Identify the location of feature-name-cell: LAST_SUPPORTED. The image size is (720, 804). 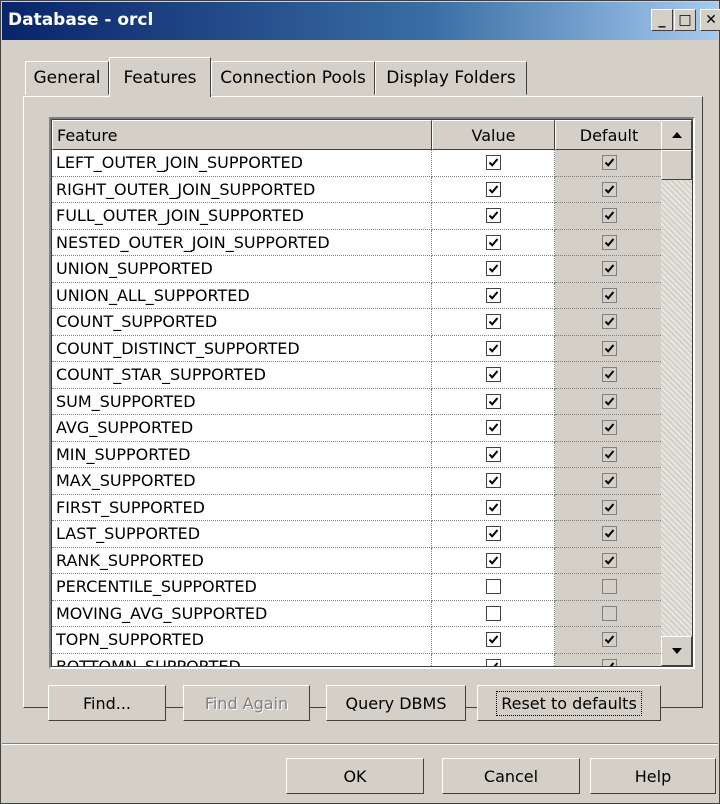
(242, 534).